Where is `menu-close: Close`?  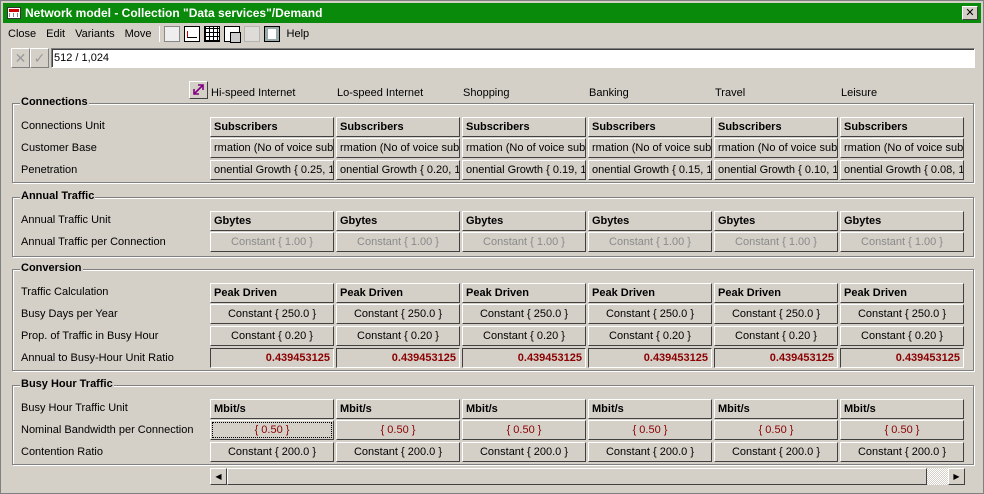 menu-close: Close is located at coordinates (22, 34).